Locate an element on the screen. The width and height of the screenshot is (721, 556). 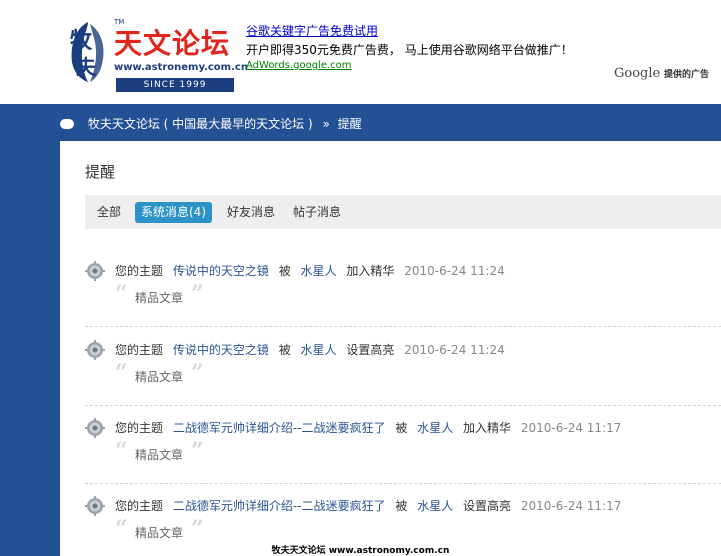
svg-text: 夫 is located at coordinates (86, 67).